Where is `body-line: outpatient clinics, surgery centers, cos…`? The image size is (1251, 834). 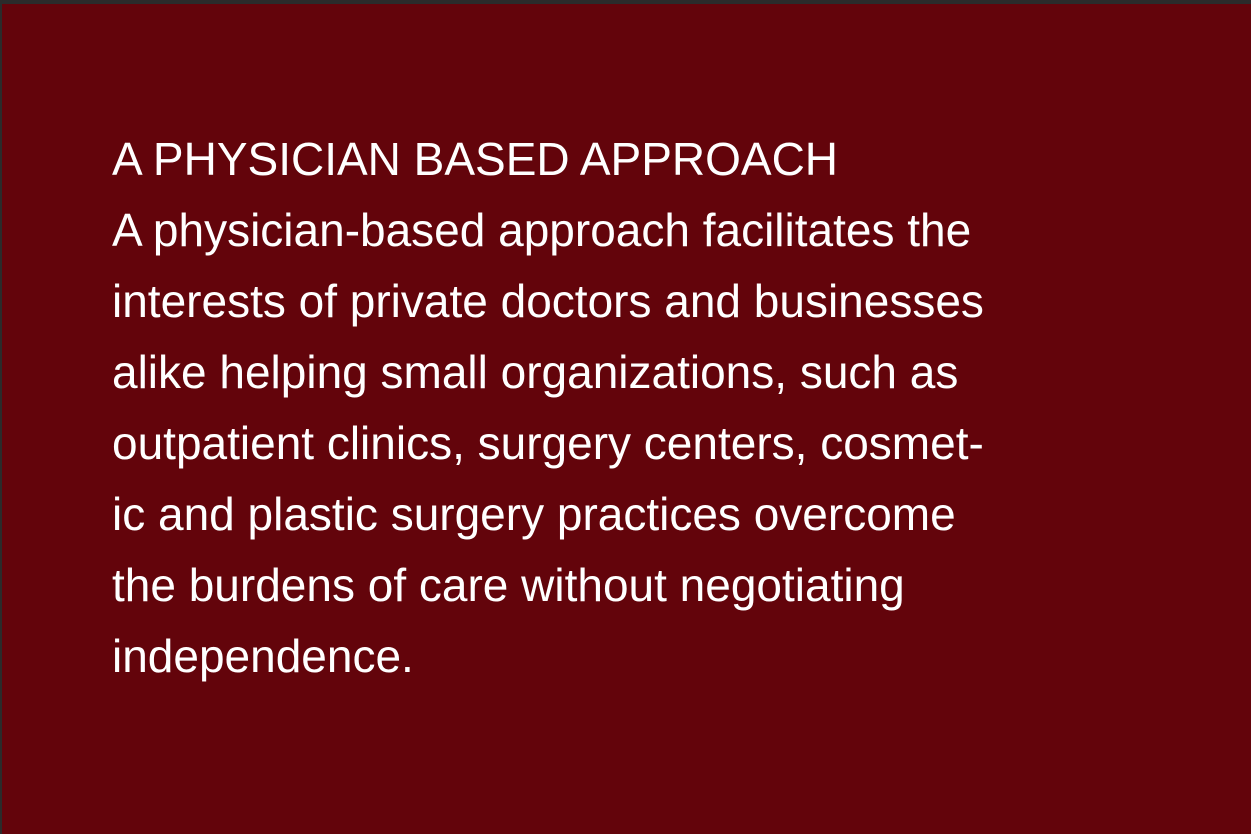 body-line: outpatient clinics, surgery centers, cos… is located at coordinates (548, 443).